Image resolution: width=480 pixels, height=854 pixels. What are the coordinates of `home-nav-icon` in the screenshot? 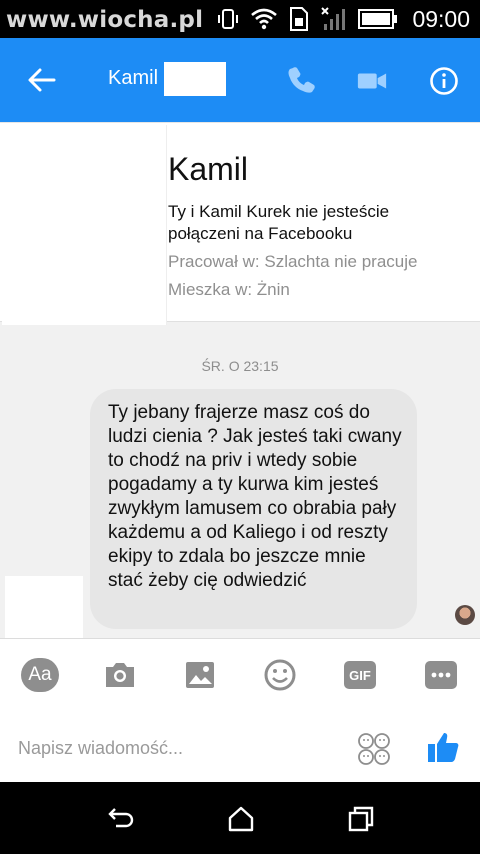 It's located at (241, 819).